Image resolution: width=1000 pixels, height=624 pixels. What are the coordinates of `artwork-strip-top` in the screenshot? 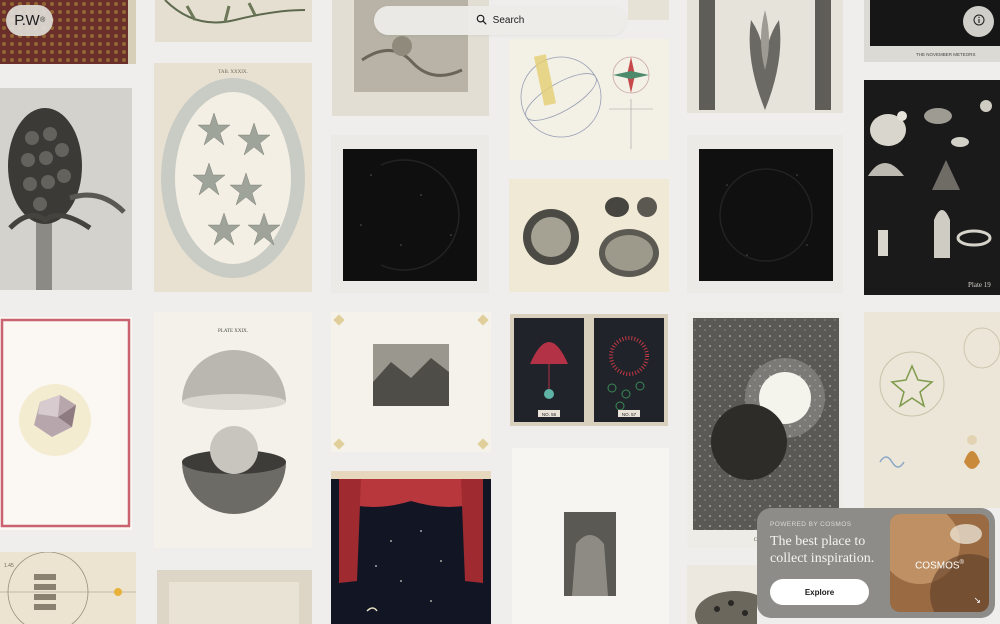 It's located at (648, 10).